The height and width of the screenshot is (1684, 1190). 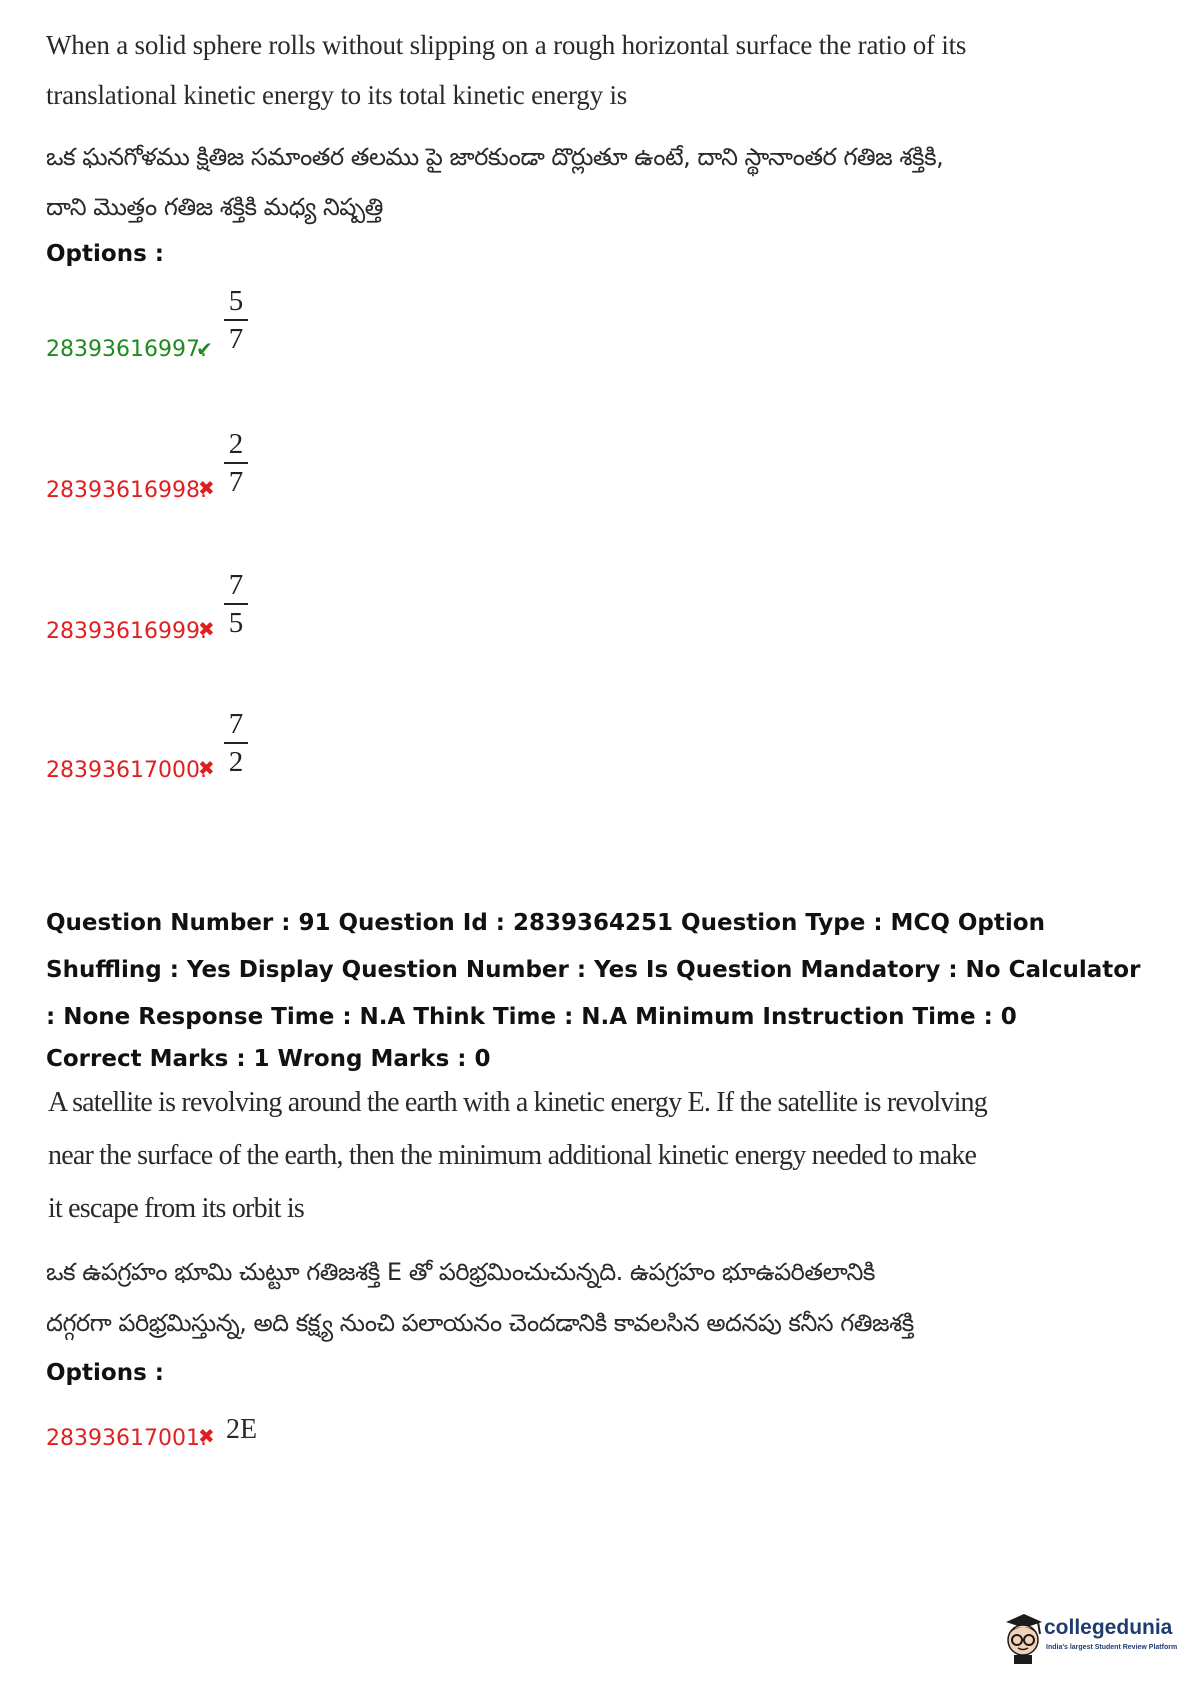 I want to click on option-fraction: 5 7, so click(x=236, y=320).